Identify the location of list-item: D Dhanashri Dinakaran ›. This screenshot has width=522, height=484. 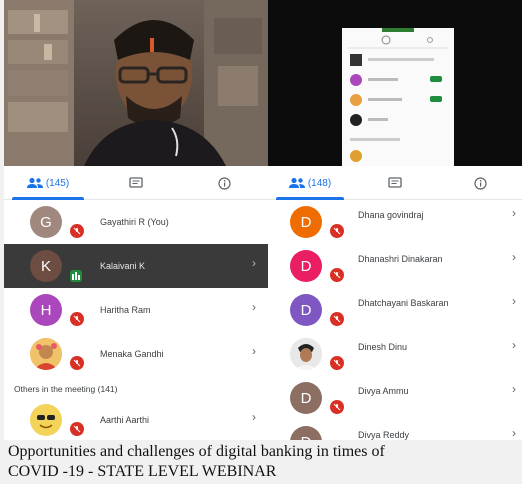
(395, 266).